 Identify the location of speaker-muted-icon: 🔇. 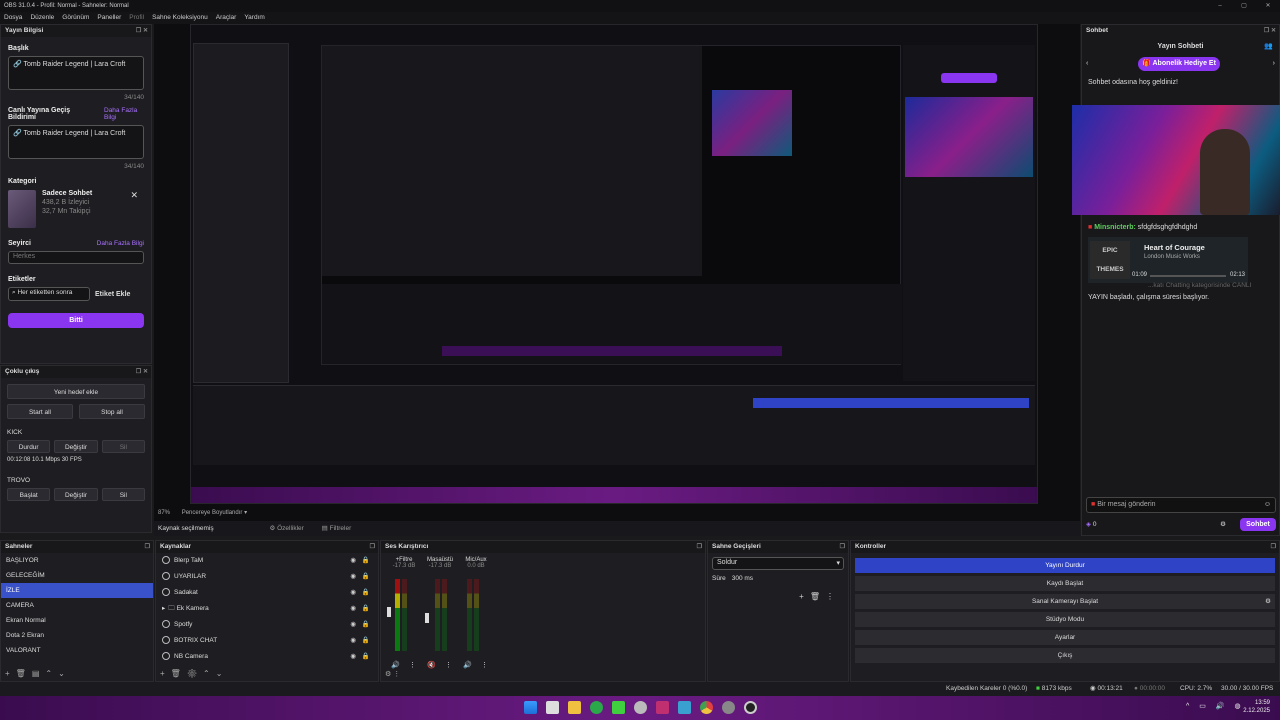
(431, 665).